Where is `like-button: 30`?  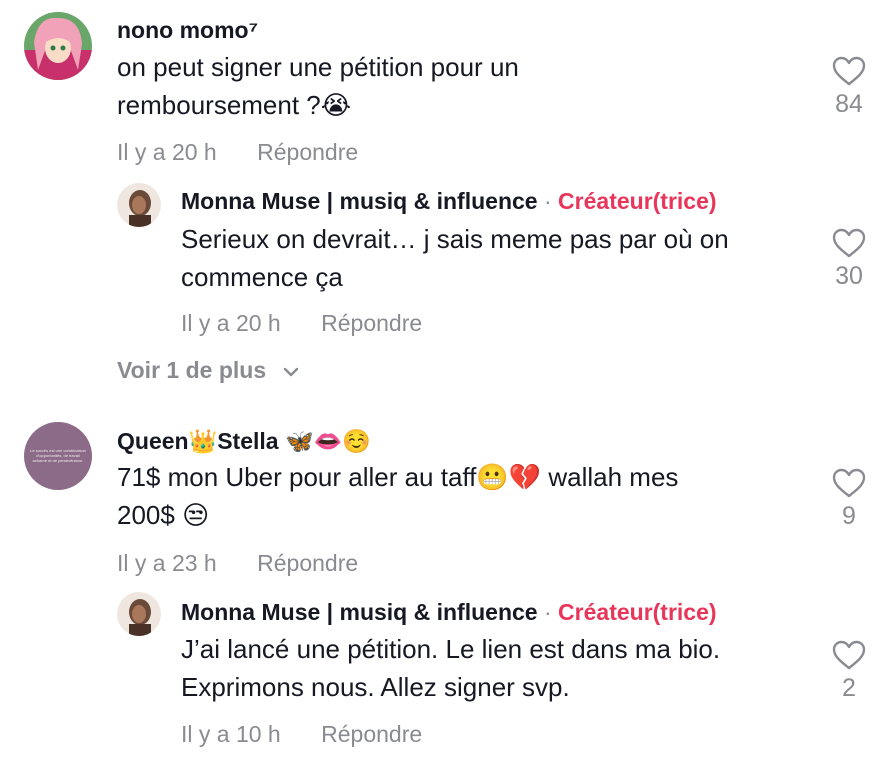 like-button: 30 is located at coordinates (849, 259).